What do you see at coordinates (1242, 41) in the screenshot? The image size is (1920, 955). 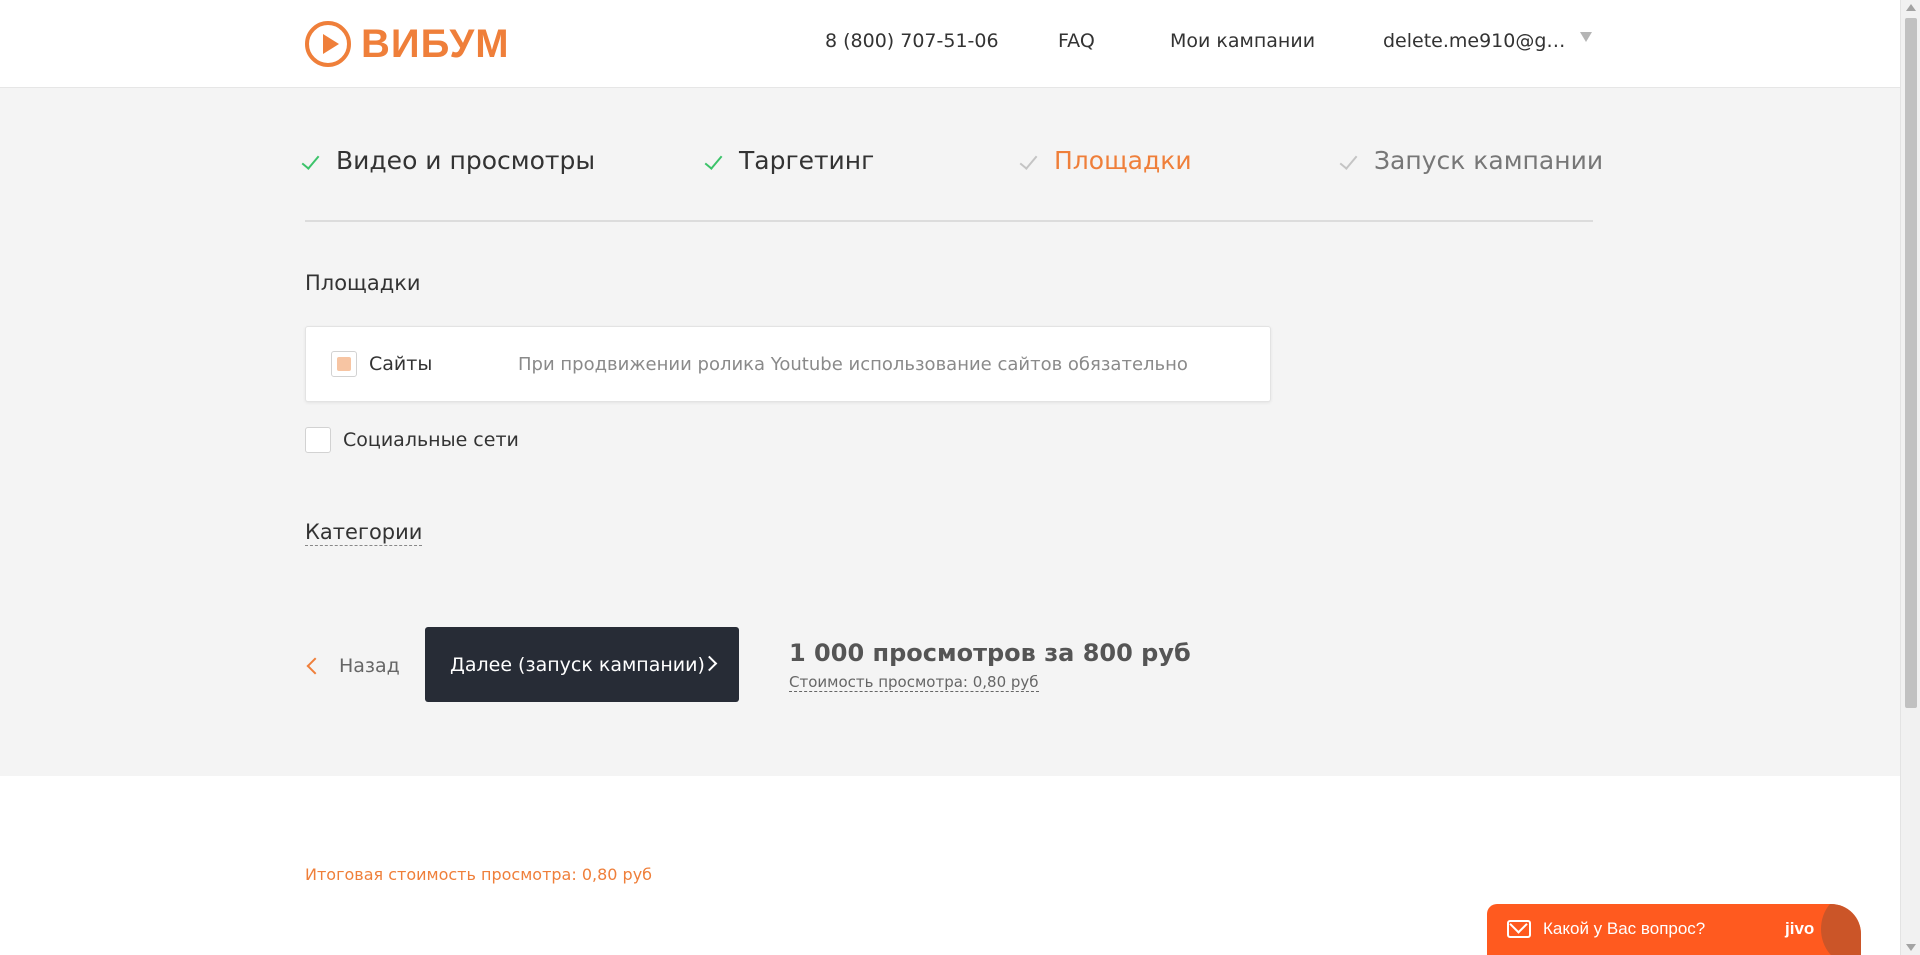 I see `my-campaigns-link: Мои кампании` at bounding box center [1242, 41].